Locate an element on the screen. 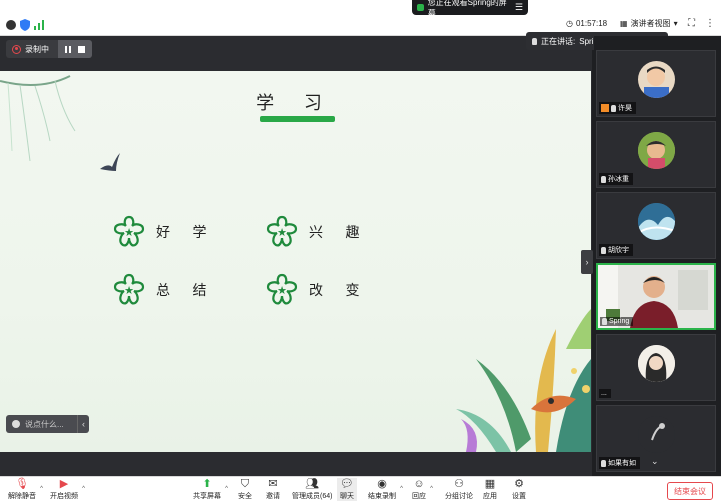  breakout-icon: ⚇ is located at coordinates (459, 484).